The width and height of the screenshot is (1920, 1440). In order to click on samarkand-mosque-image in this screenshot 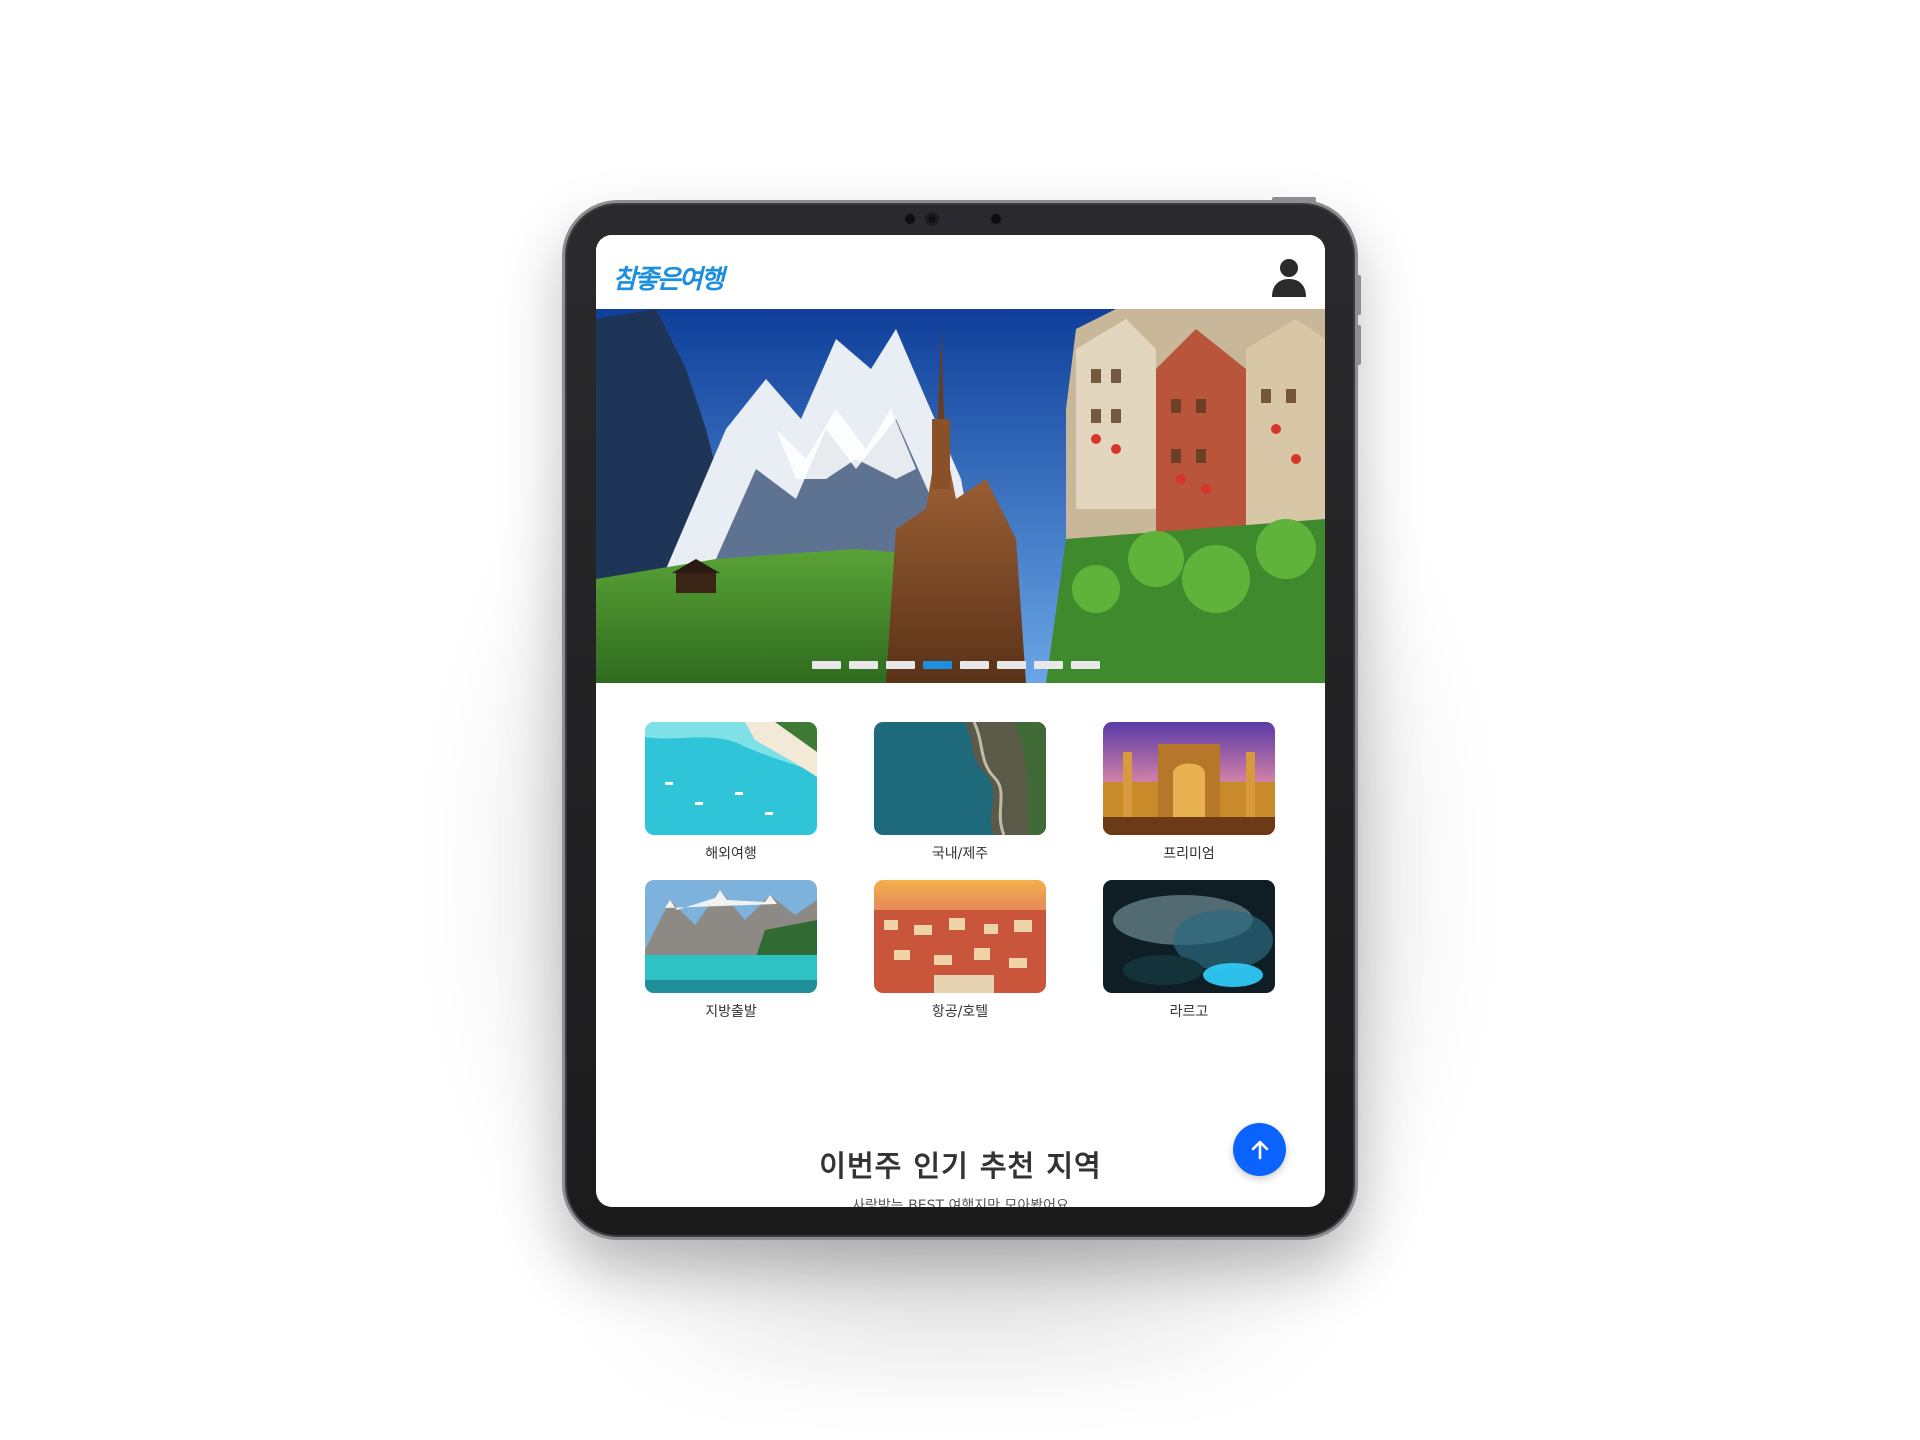, I will do `click(1189, 778)`.